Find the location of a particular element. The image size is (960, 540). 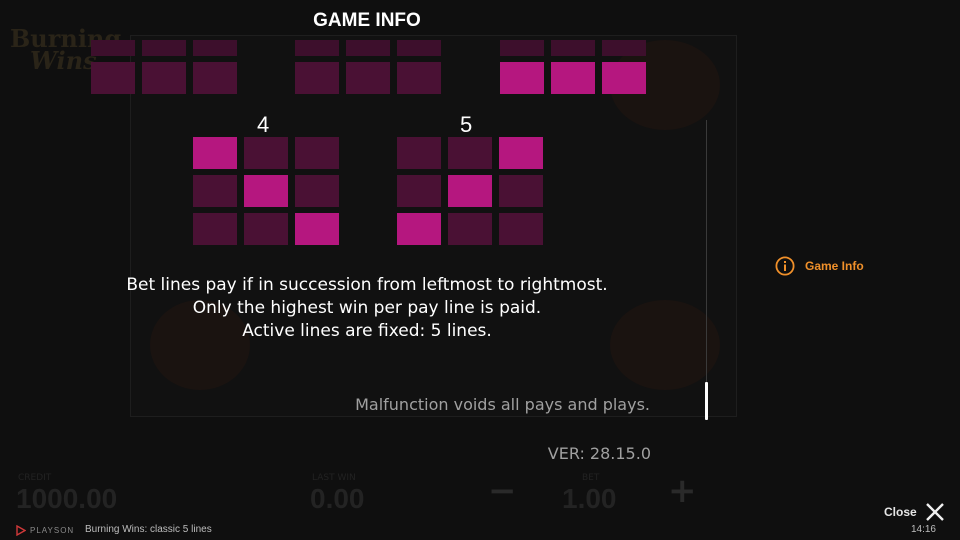

brand-name: PLAYSON is located at coordinates (52, 530).